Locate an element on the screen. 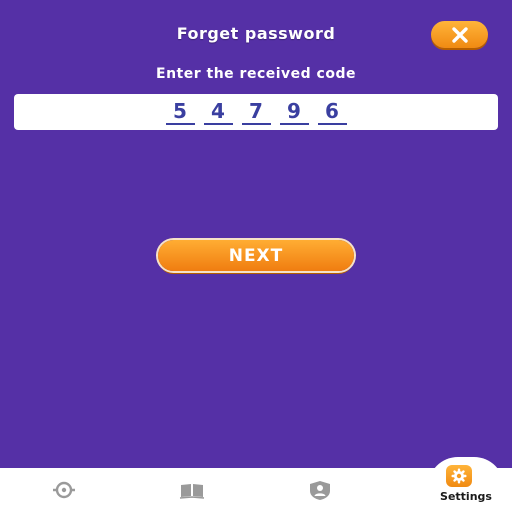  nav-item-refresh is located at coordinates (64, 490).